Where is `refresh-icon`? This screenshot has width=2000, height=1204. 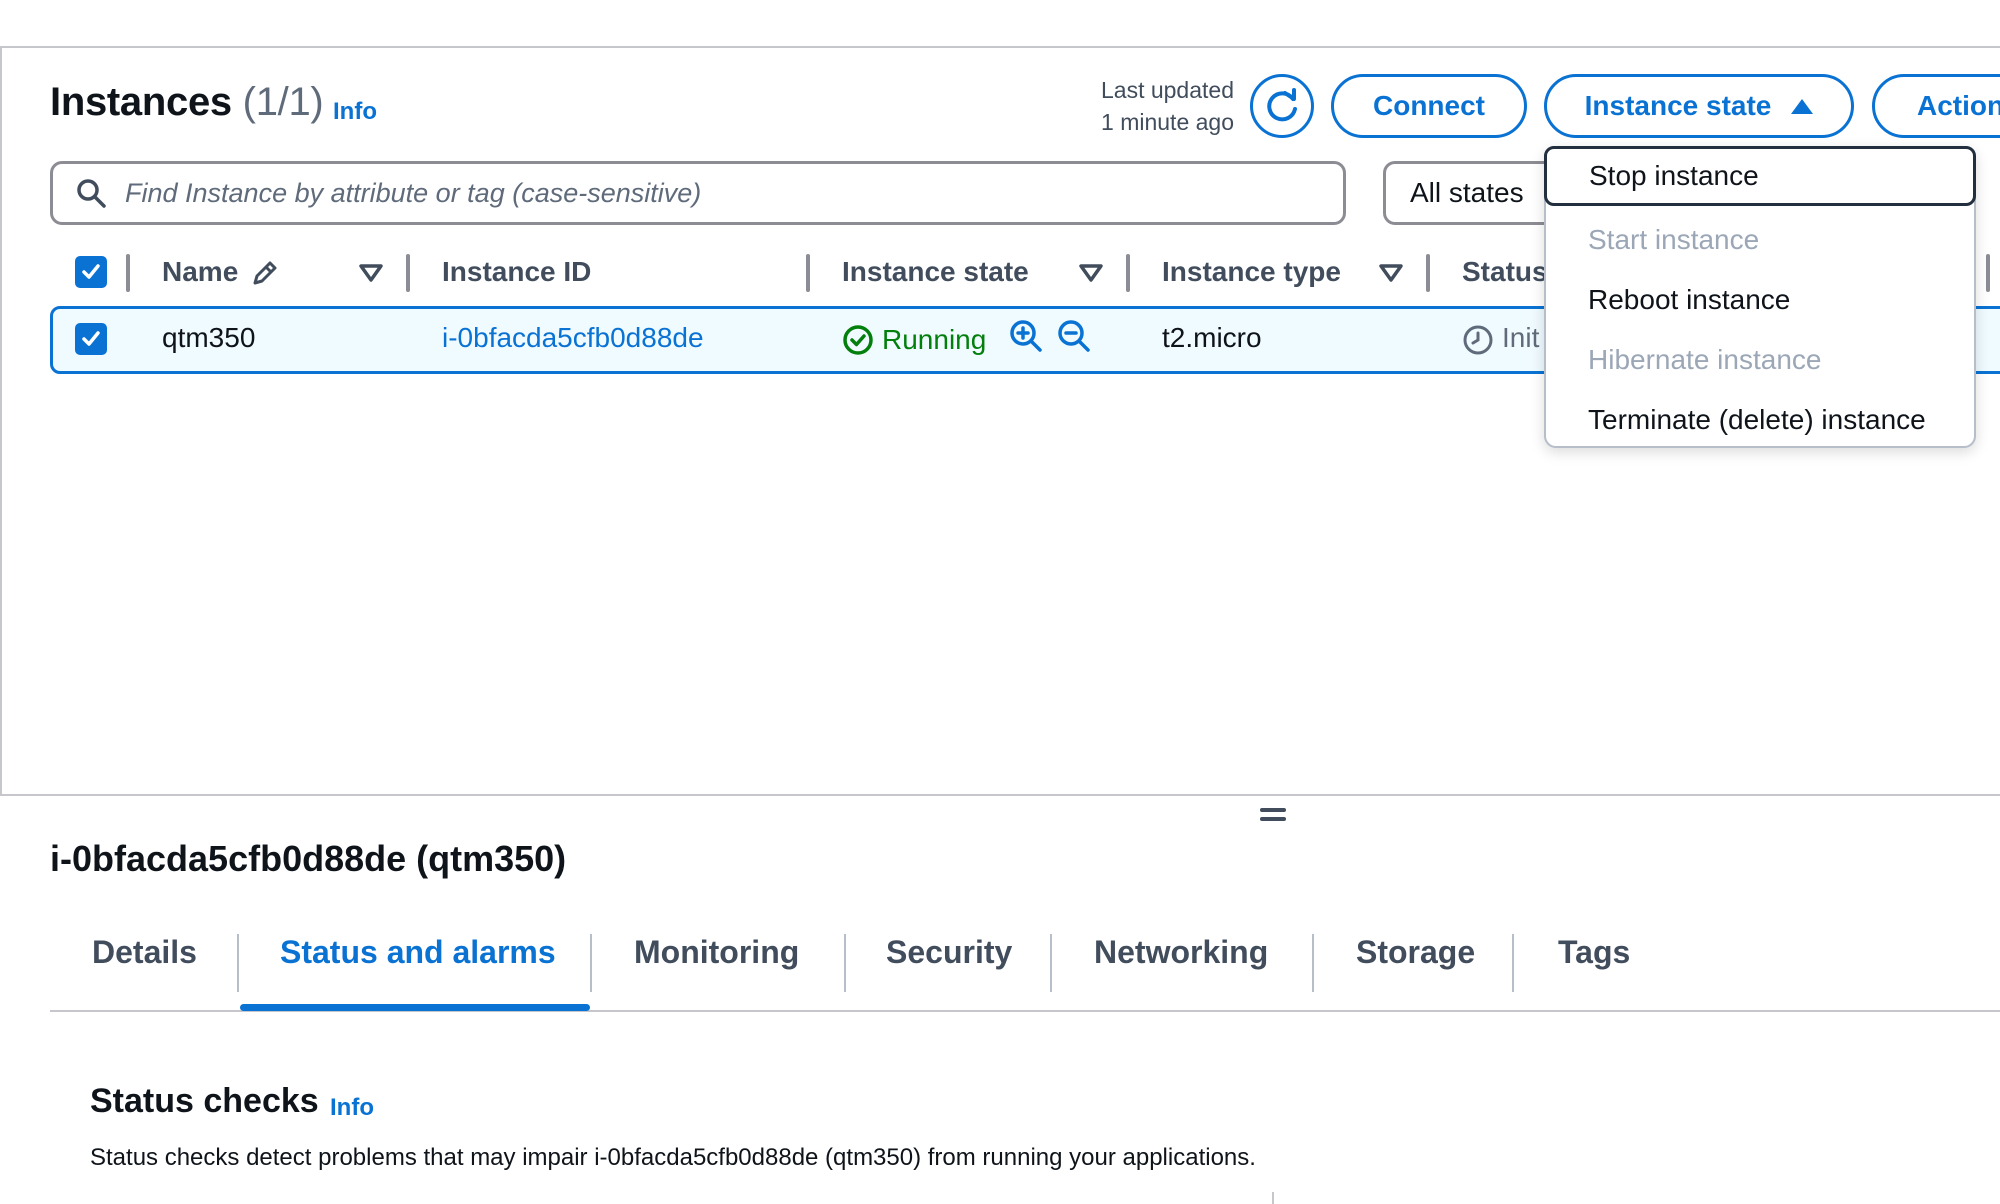
refresh-icon is located at coordinates (1282, 105).